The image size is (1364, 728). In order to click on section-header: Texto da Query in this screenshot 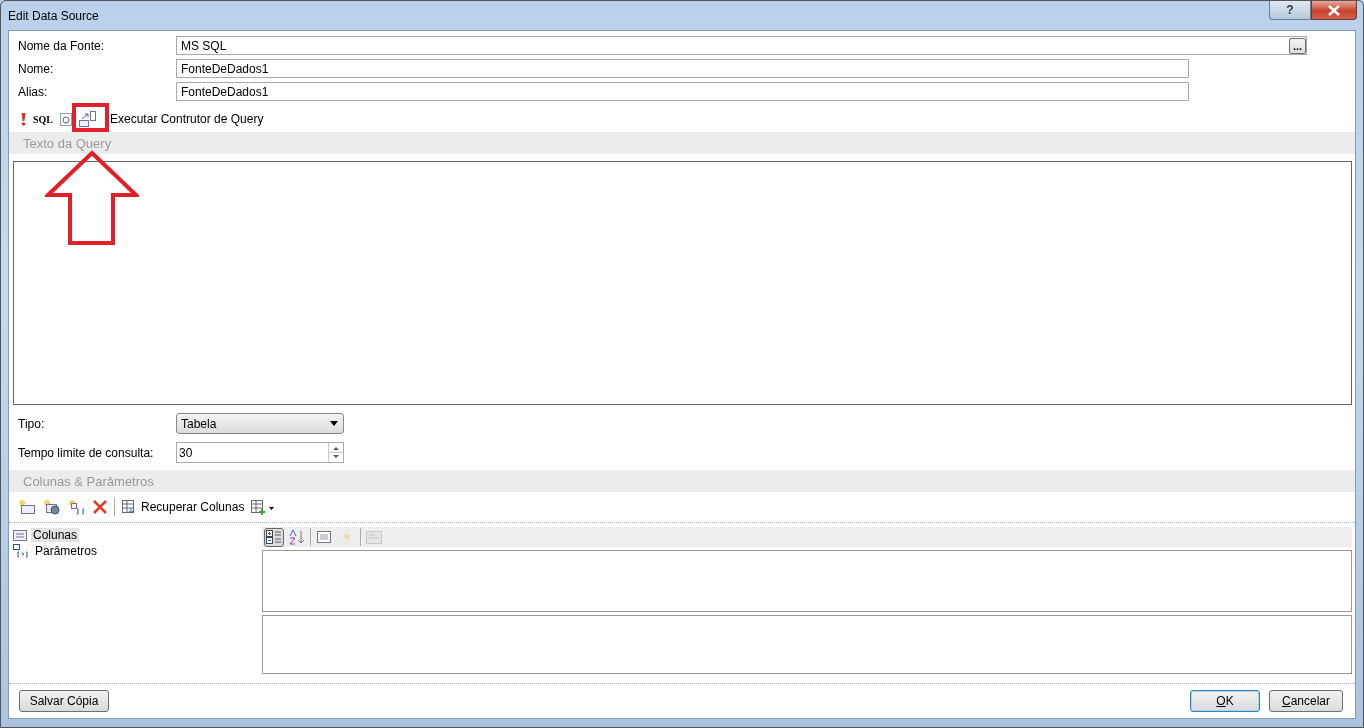, I will do `click(682, 143)`.